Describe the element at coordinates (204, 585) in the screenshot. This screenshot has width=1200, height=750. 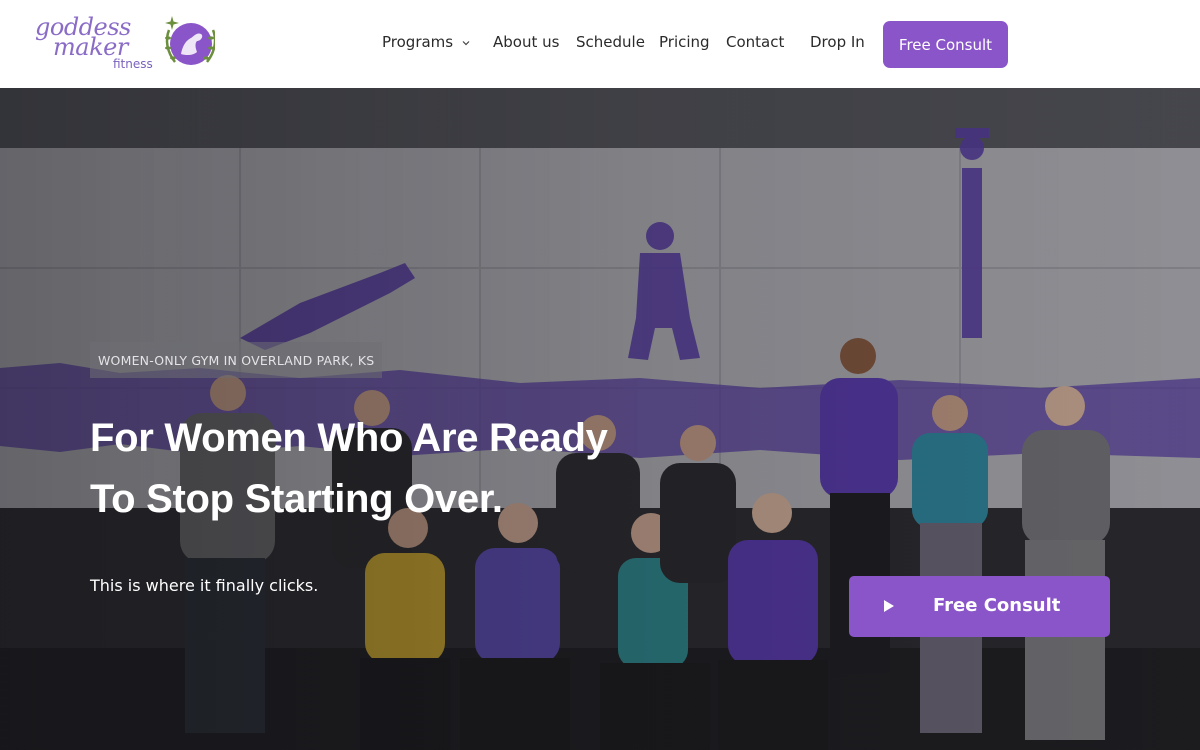
I see `hero-subline: This is where it finally clicks.` at that location.